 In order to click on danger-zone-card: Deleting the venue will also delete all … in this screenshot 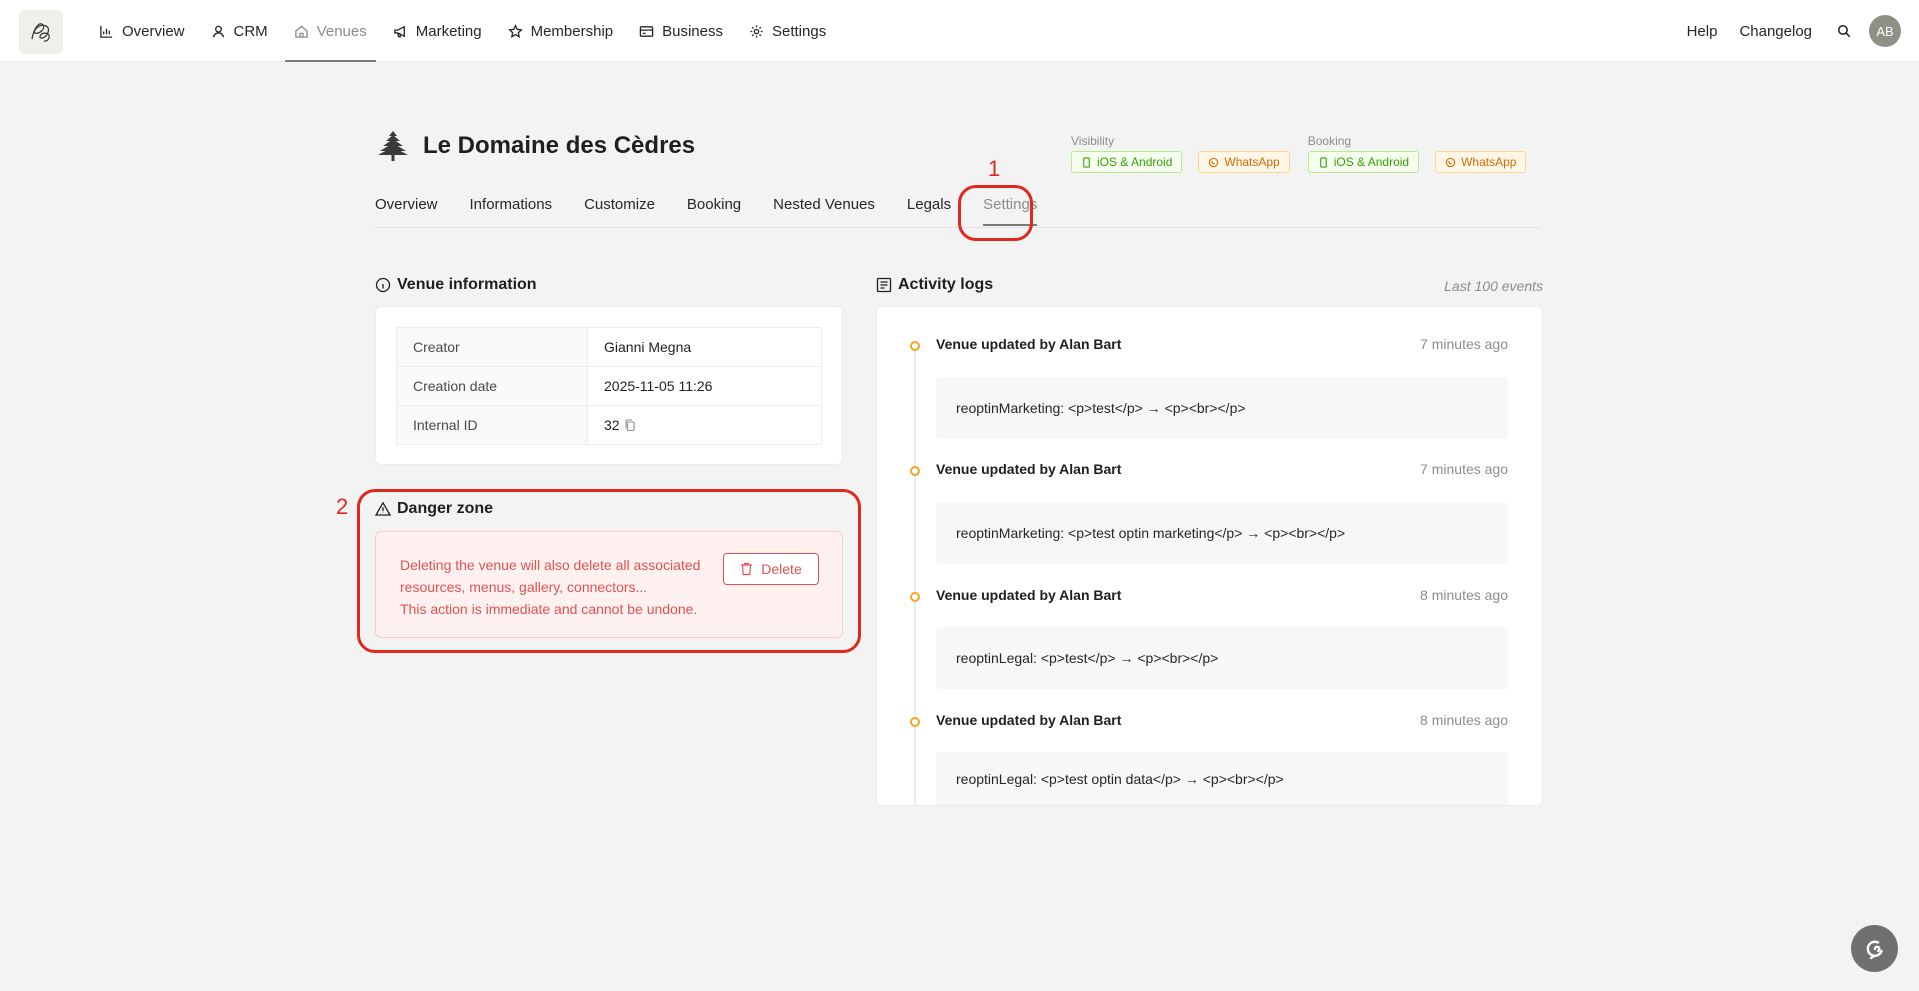, I will do `click(609, 584)`.